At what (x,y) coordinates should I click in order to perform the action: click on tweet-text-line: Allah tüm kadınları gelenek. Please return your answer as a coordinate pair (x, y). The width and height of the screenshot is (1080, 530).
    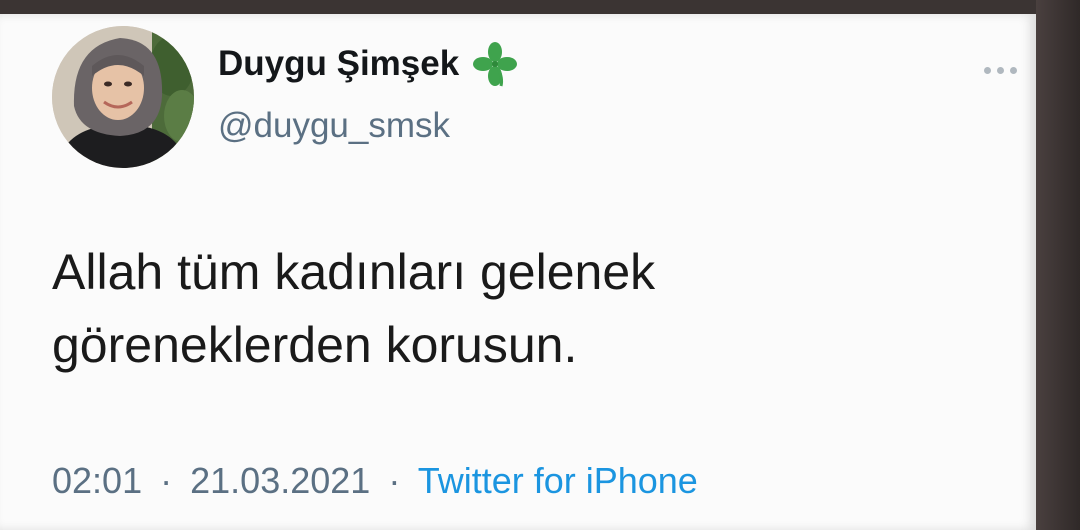
    Looking at the image, I should click on (354, 272).